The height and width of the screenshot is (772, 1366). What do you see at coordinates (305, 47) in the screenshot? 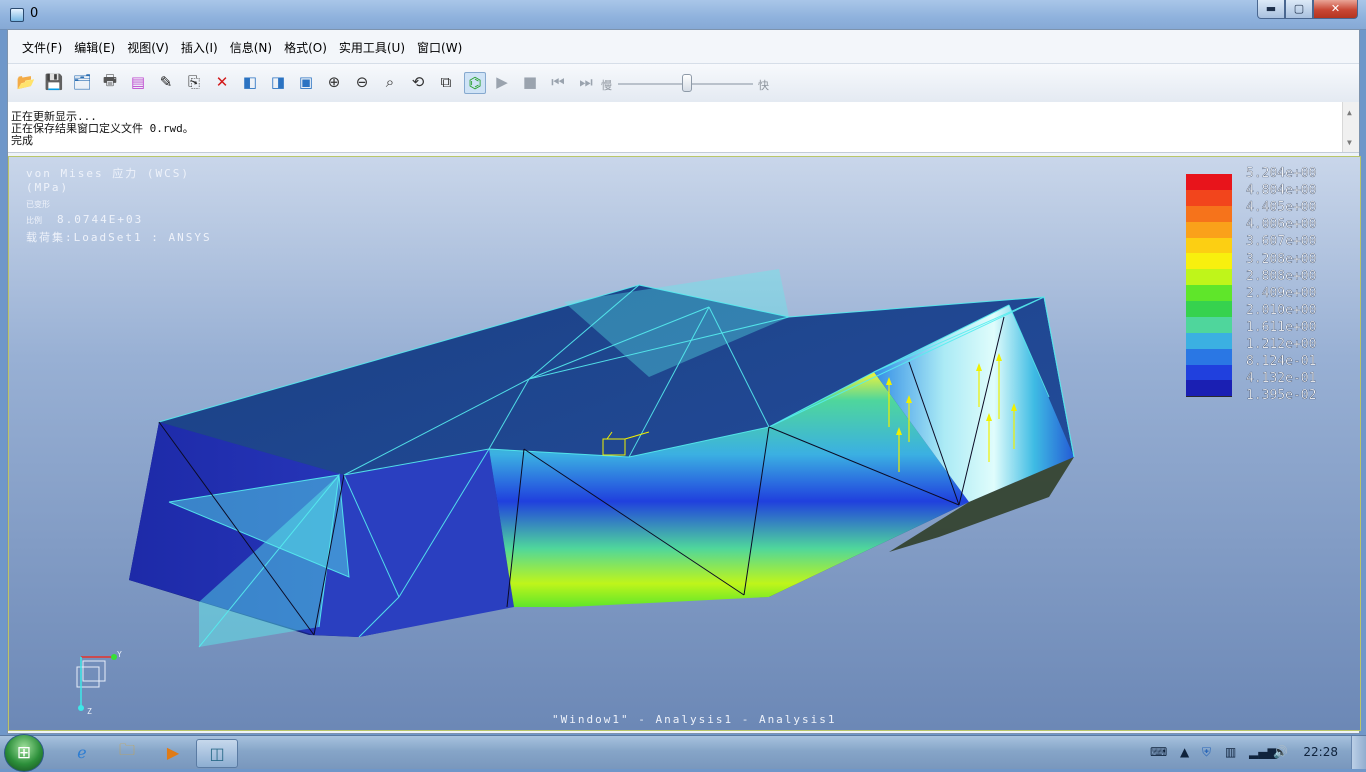
I see `menu-format: 格式(O)` at bounding box center [305, 47].